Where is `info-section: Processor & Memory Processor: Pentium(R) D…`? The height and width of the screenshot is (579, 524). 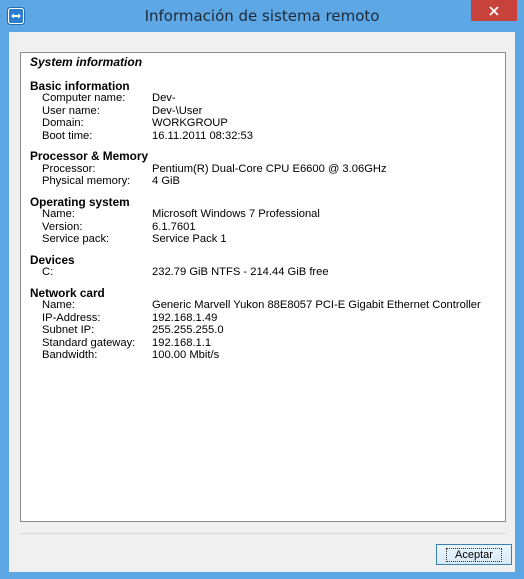
info-section: Processor & Memory Processor: Pentium(R) D… is located at coordinates (267, 169).